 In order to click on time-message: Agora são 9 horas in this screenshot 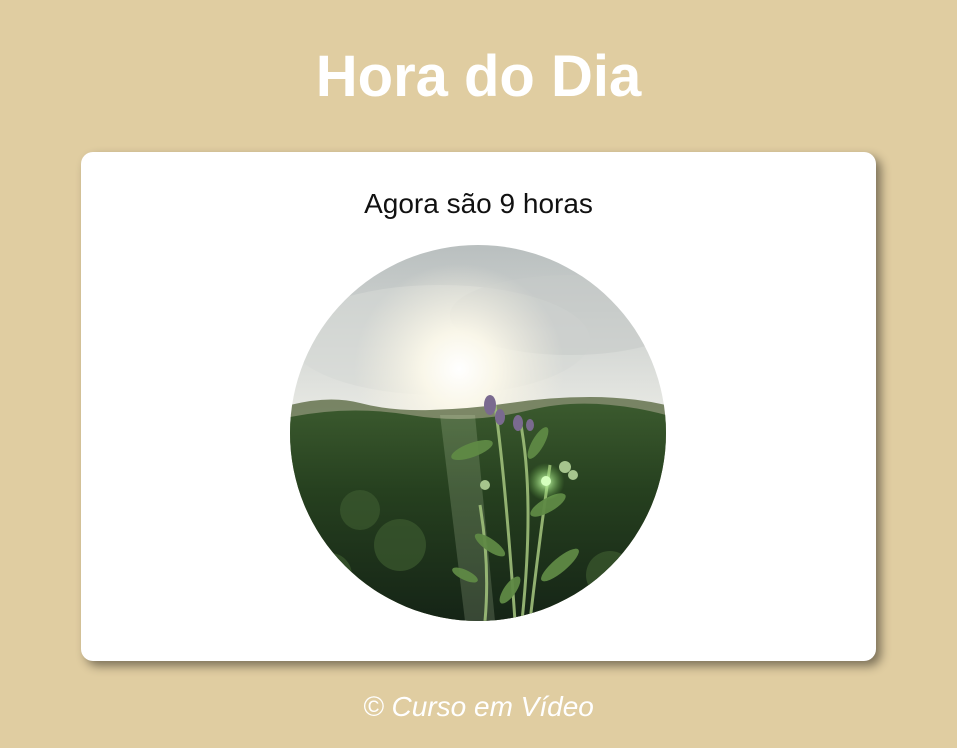, I will do `click(478, 203)`.